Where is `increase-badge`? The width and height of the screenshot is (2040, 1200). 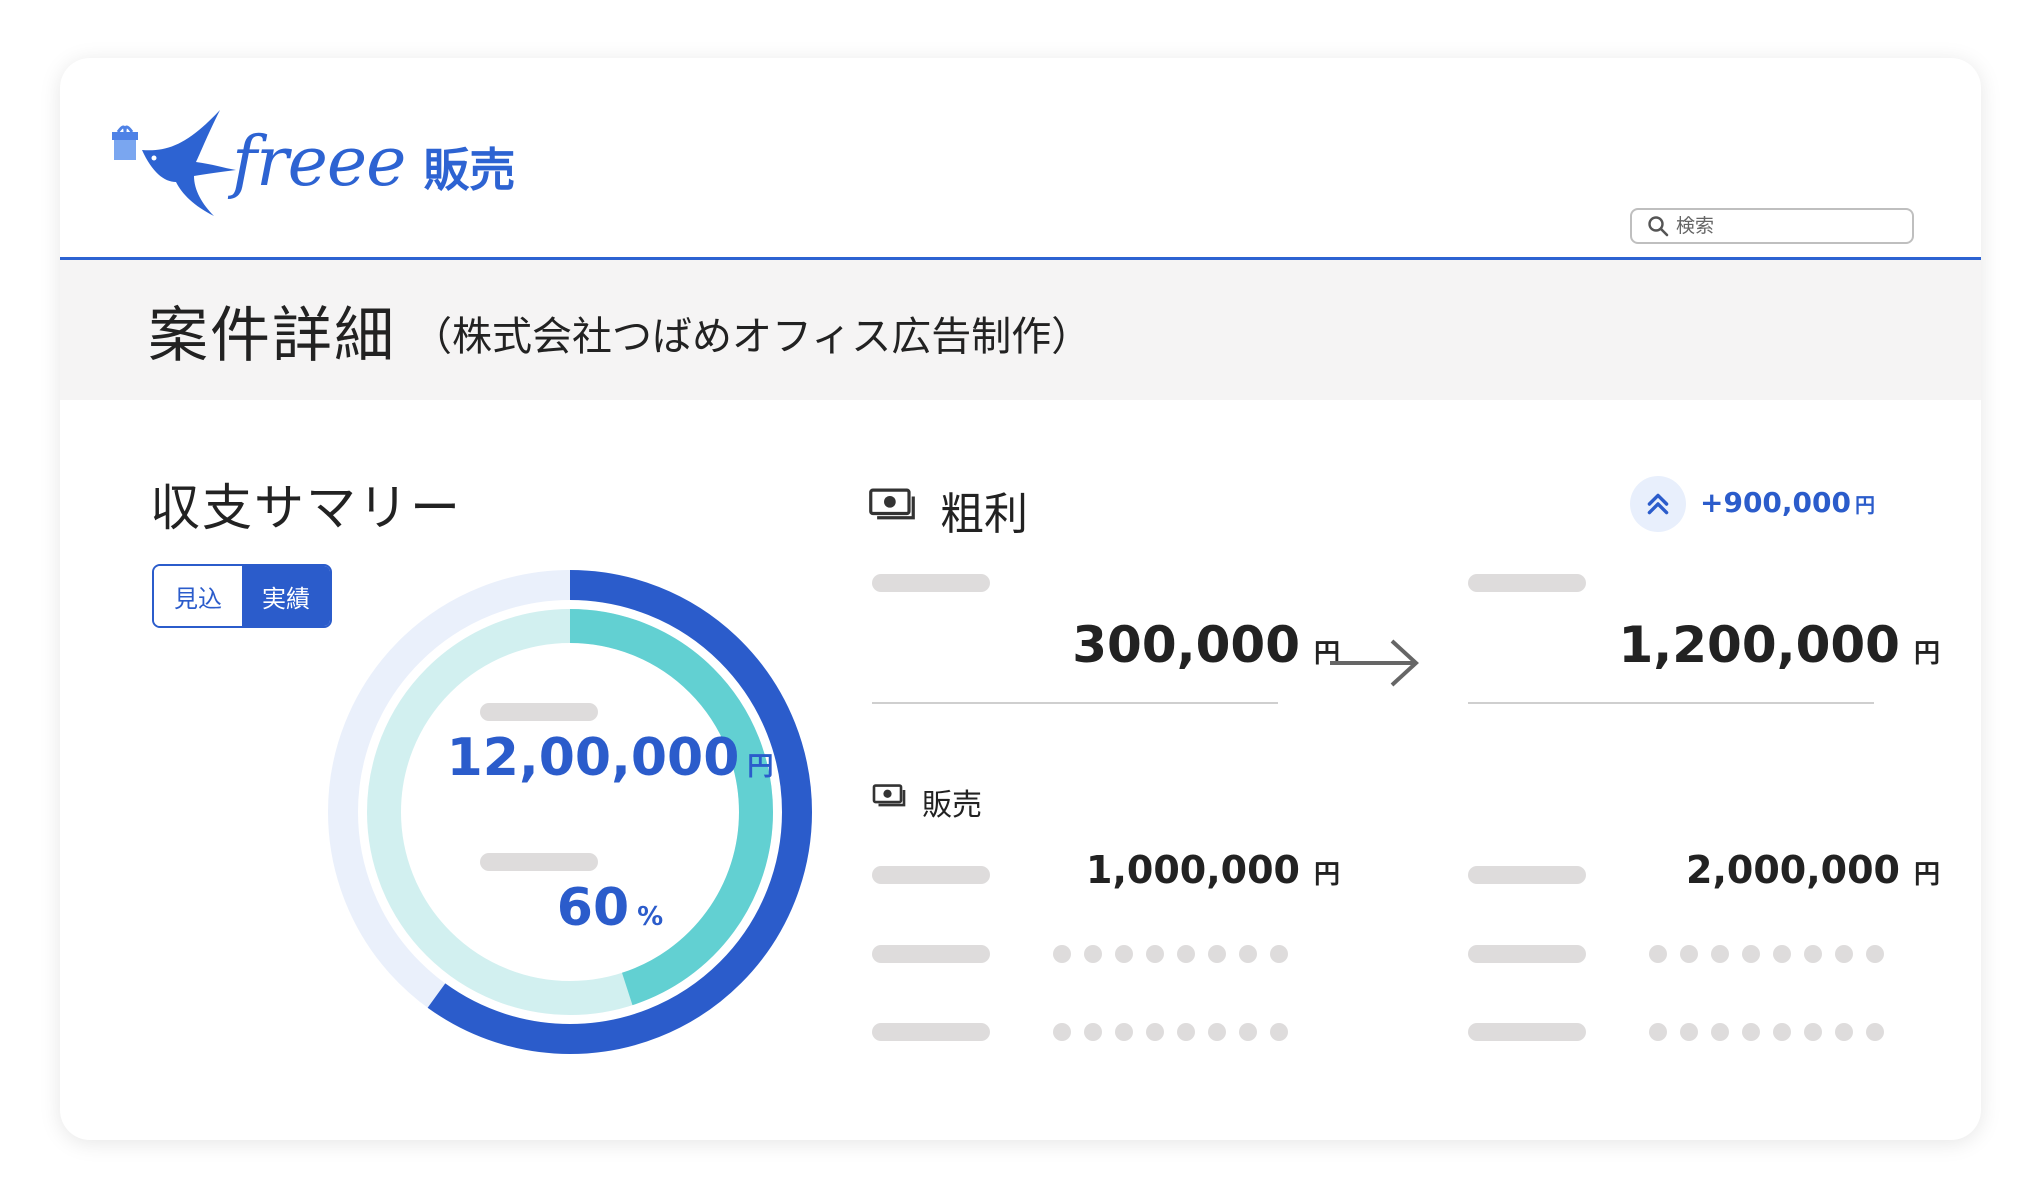 increase-badge is located at coordinates (1658, 504).